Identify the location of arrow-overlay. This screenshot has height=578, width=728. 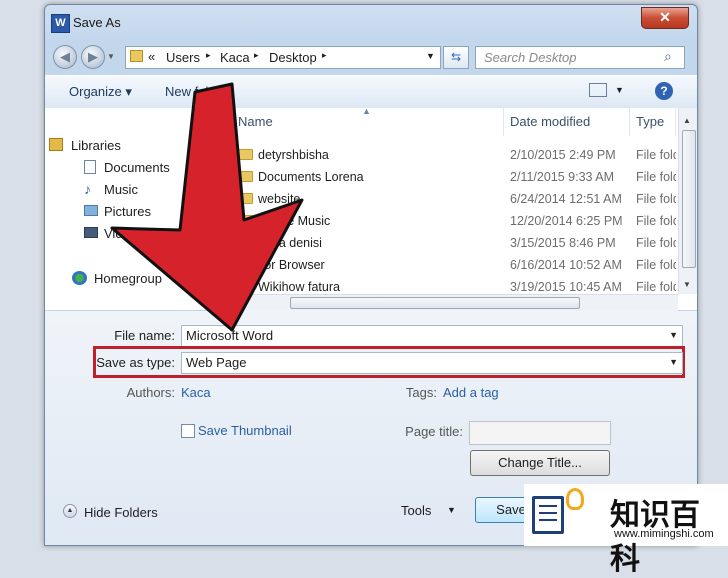
(207, 207).